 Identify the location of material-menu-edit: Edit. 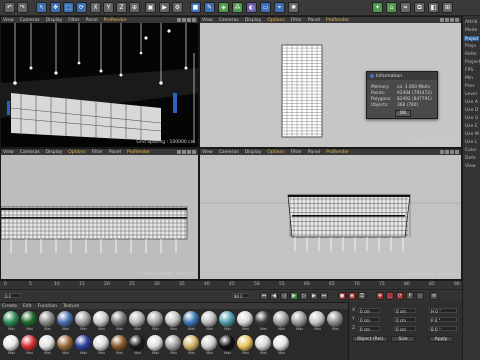
(27, 306).